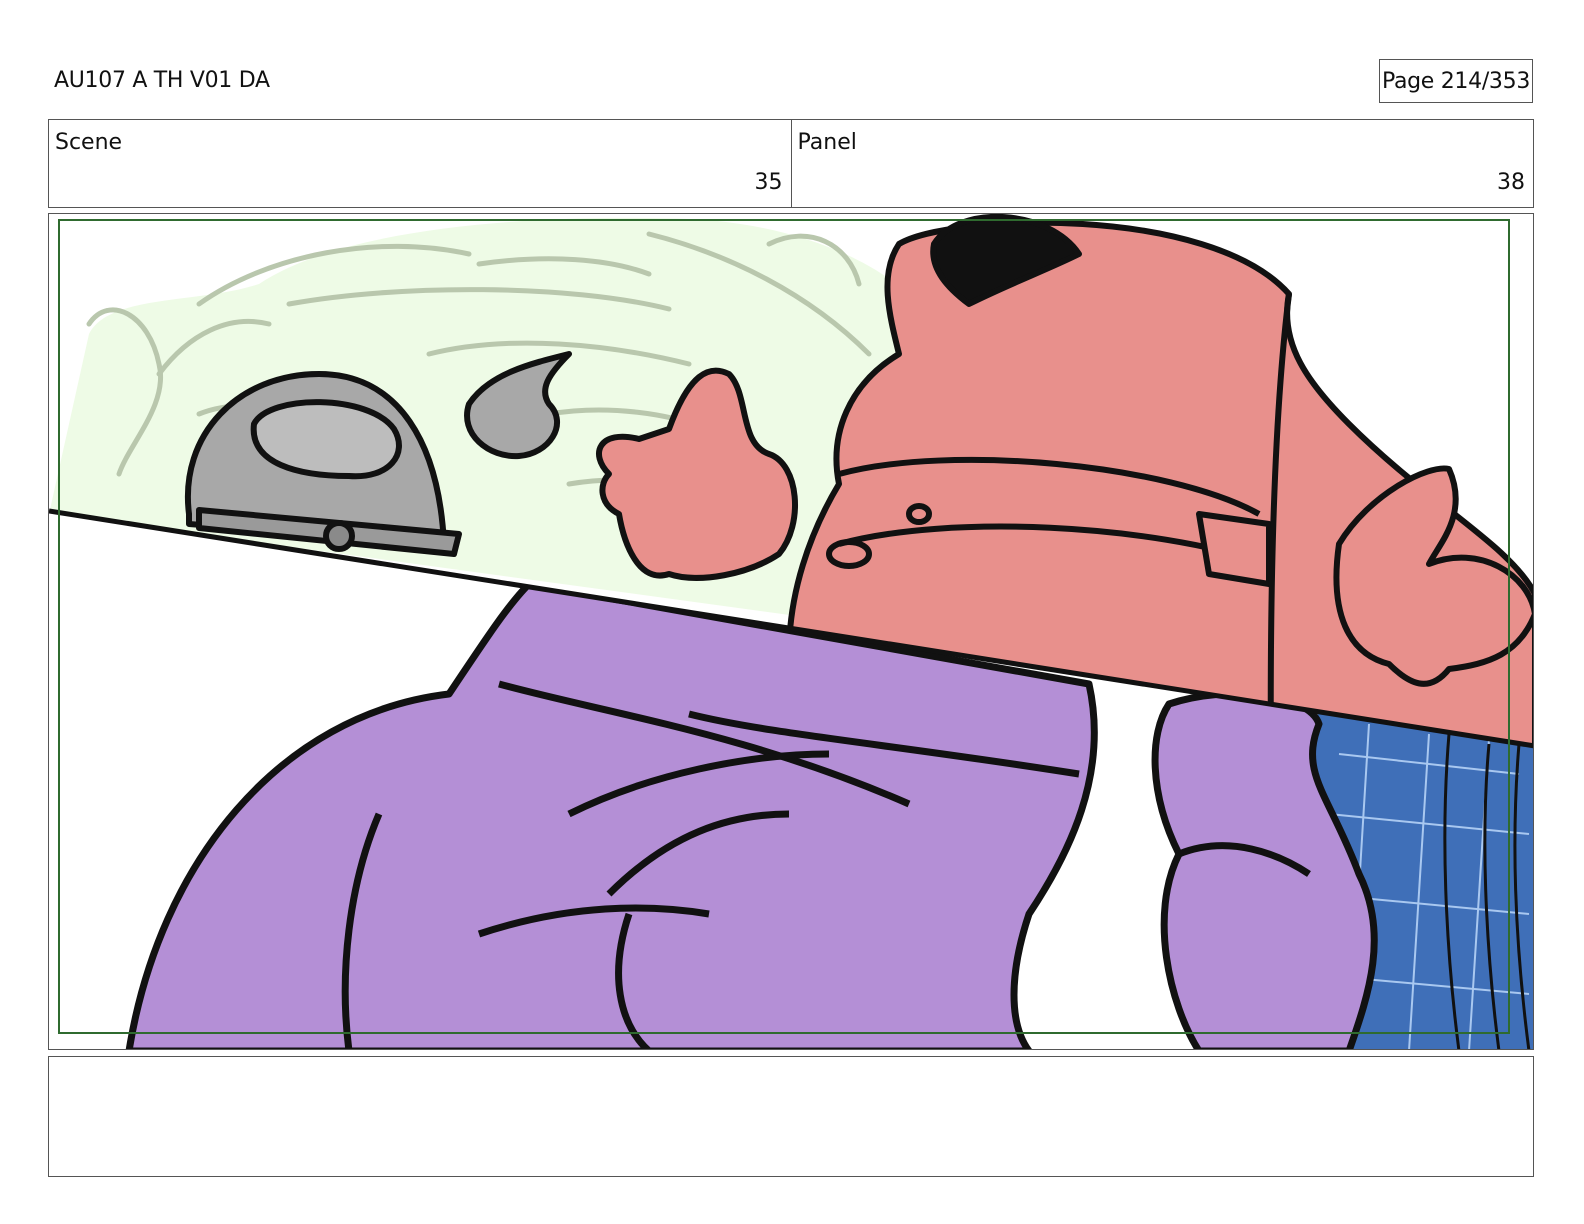 This screenshot has height=1224, width=1584. I want to click on panel-label: Panel, so click(827, 142).